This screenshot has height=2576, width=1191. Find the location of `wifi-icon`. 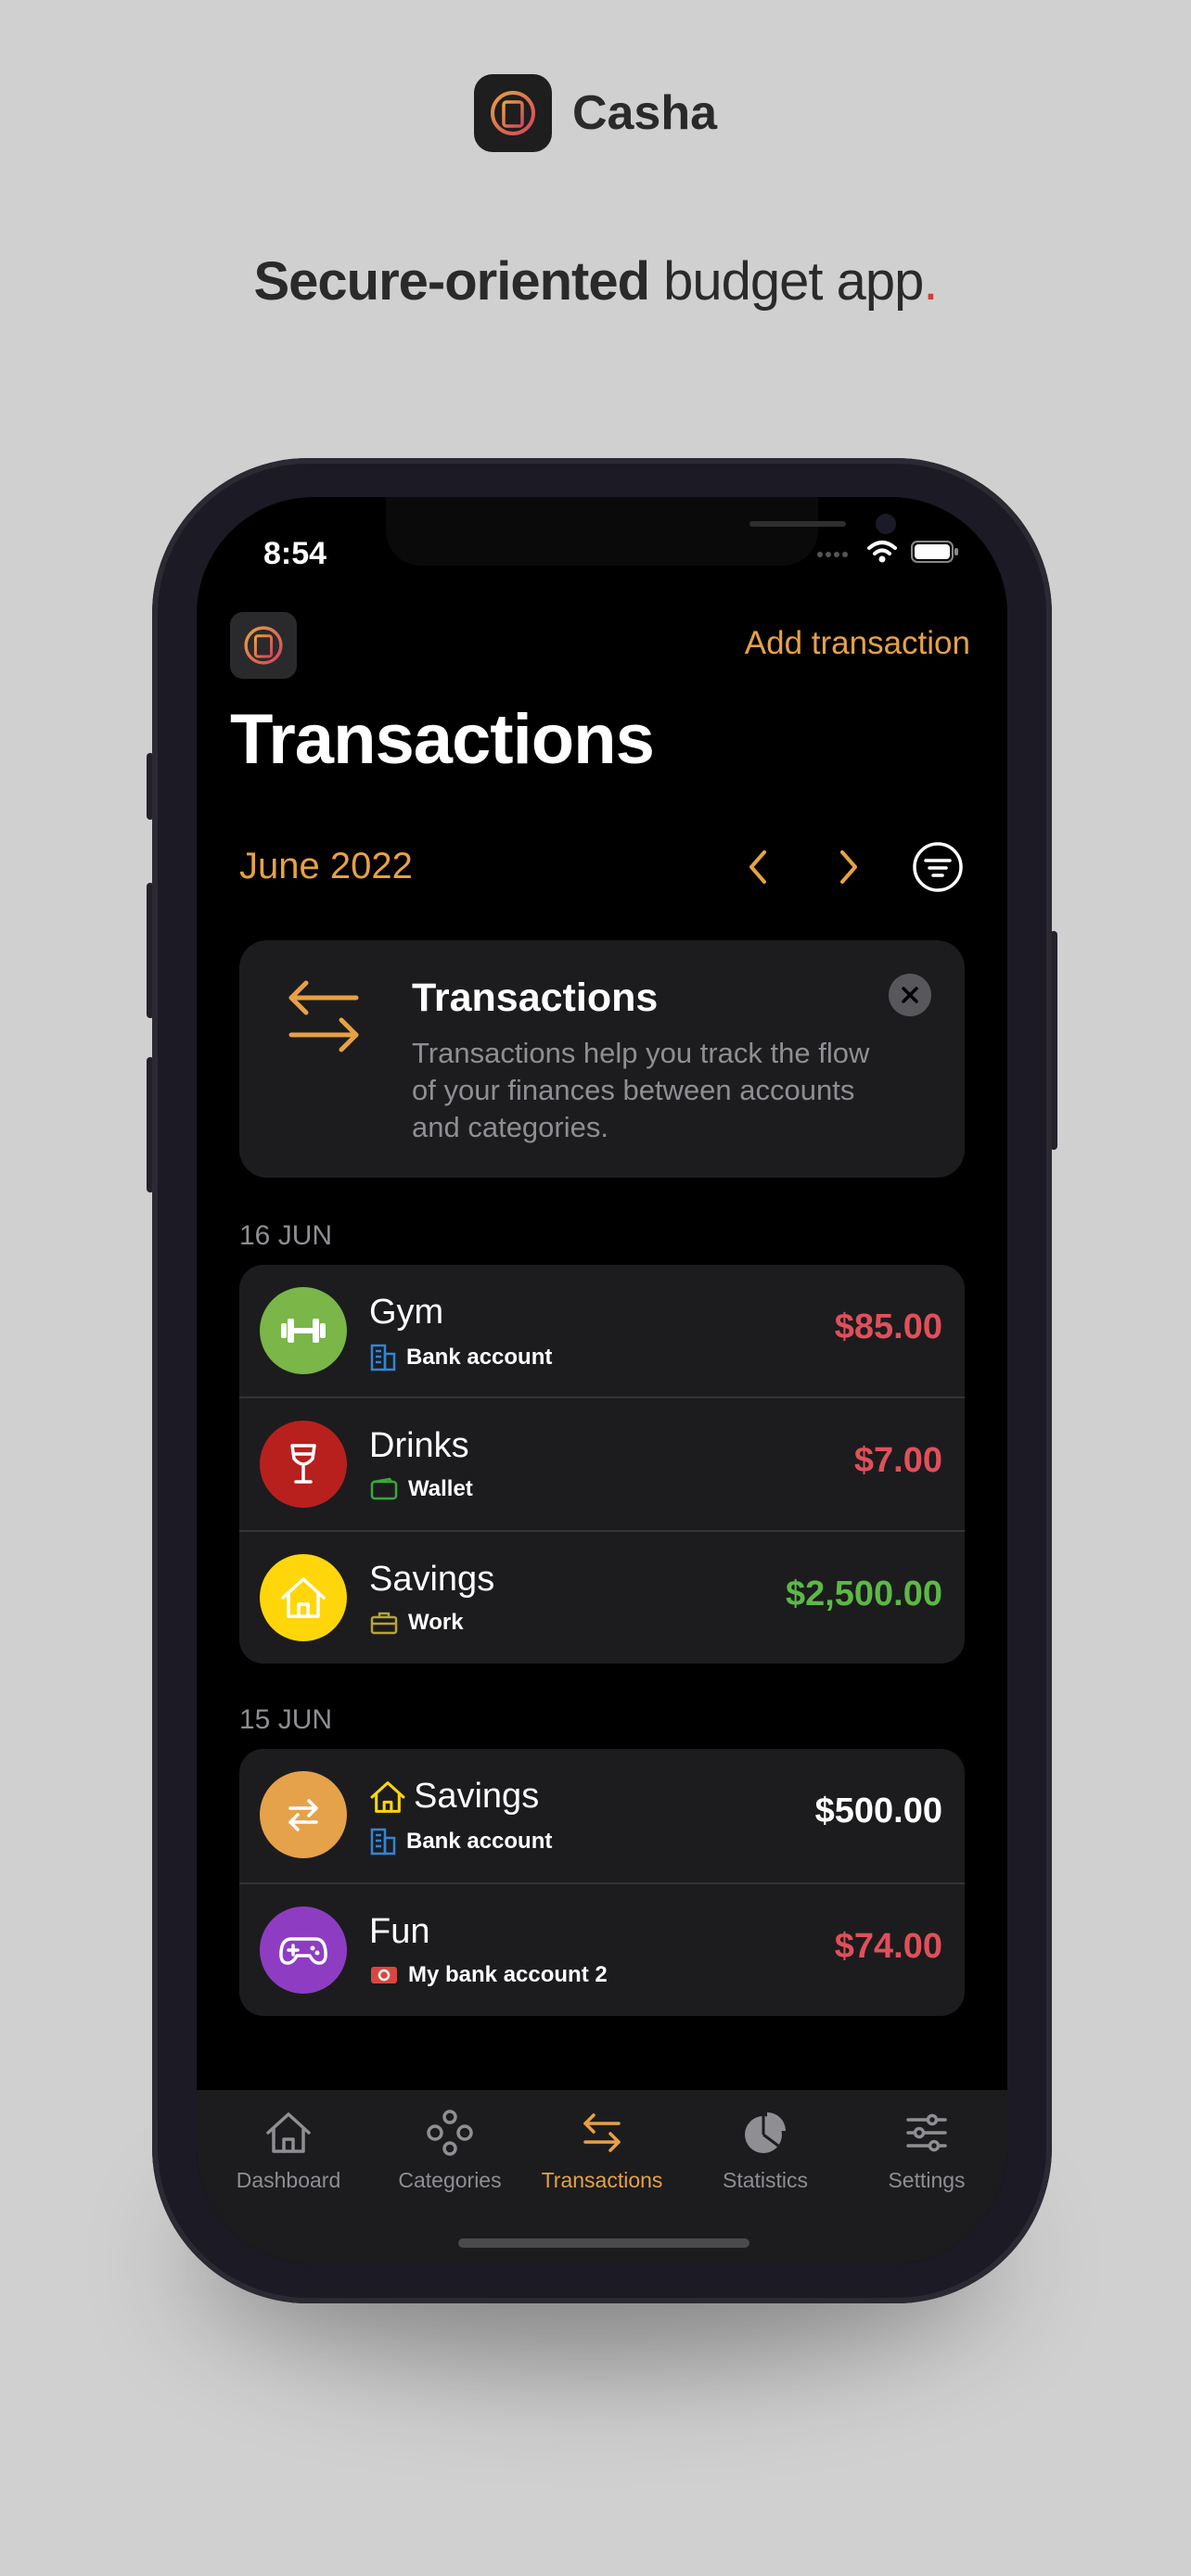

wifi-icon is located at coordinates (882, 552).